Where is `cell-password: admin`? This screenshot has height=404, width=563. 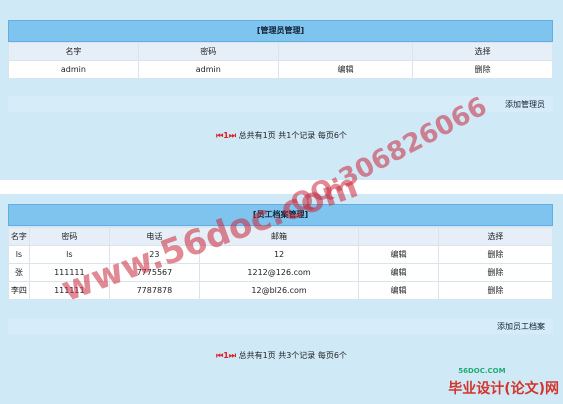
cell-password: admin is located at coordinates (208, 69).